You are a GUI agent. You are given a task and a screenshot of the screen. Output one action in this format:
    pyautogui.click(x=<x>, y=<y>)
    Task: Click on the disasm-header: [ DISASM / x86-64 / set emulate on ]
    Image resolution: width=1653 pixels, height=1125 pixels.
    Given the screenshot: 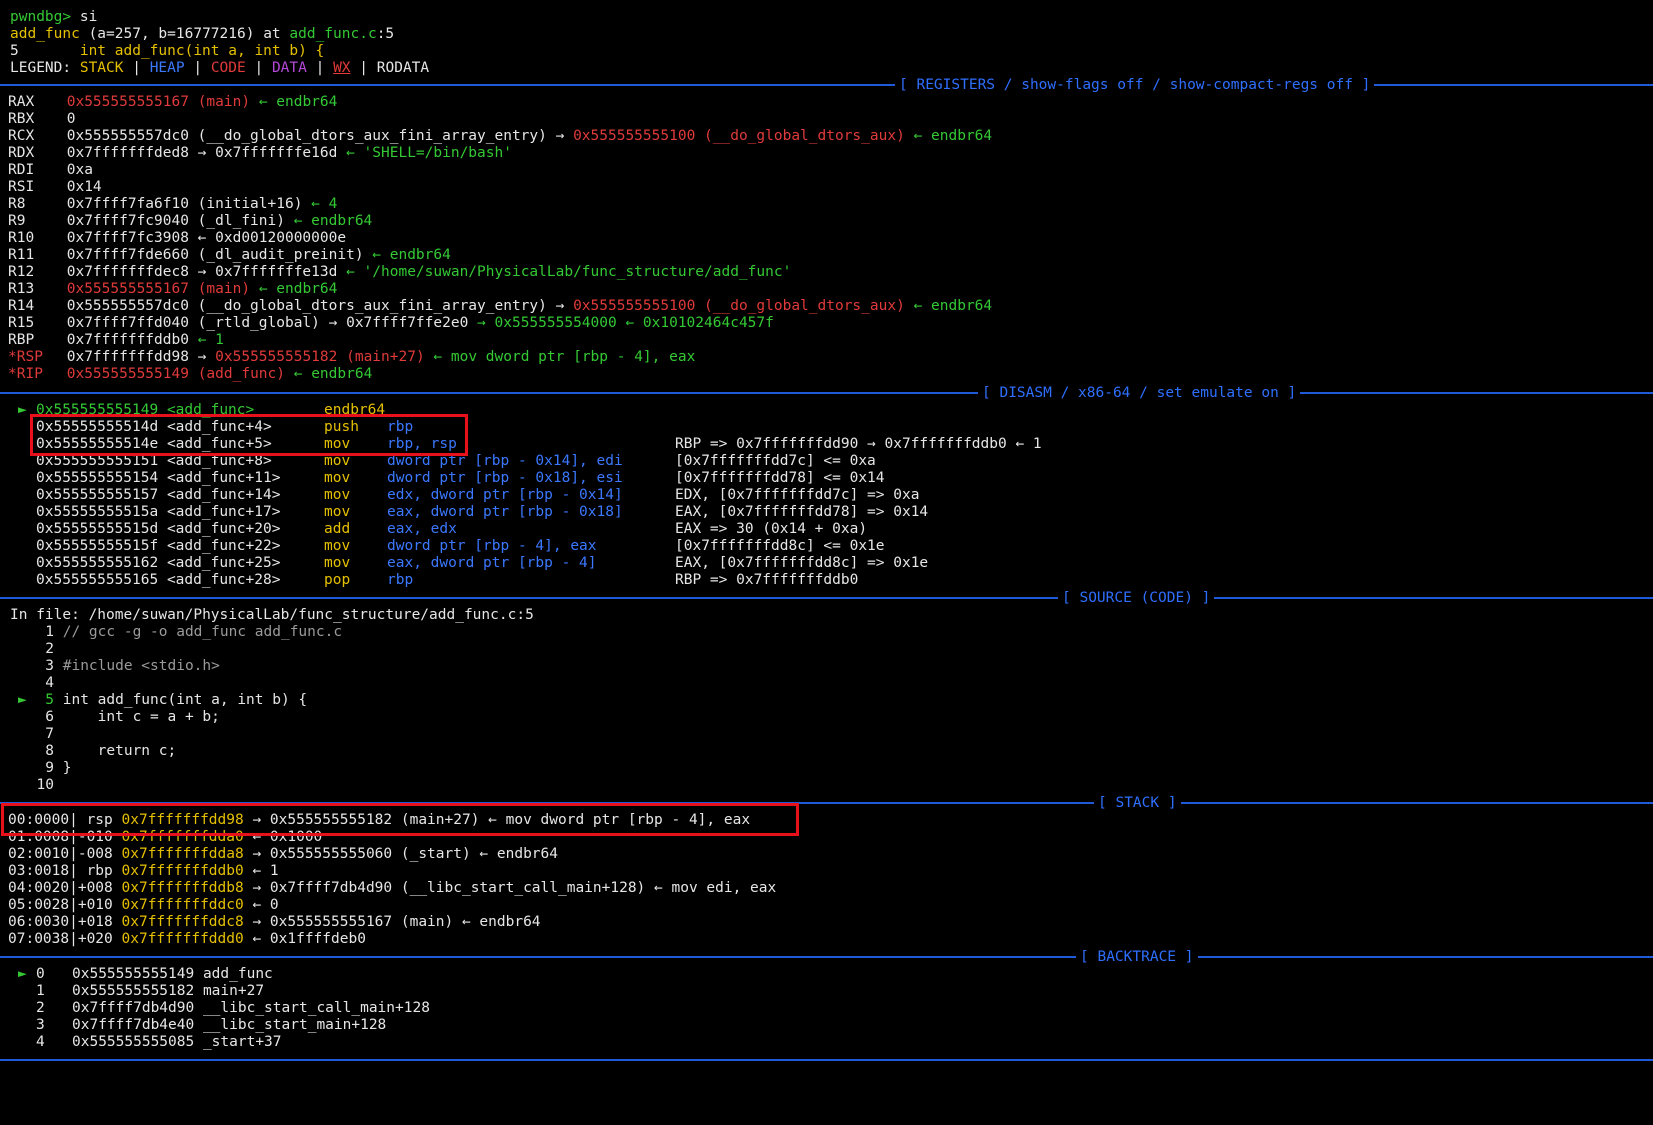 What is the action you would take?
    pyautogui.click(x=826, y=393)
    